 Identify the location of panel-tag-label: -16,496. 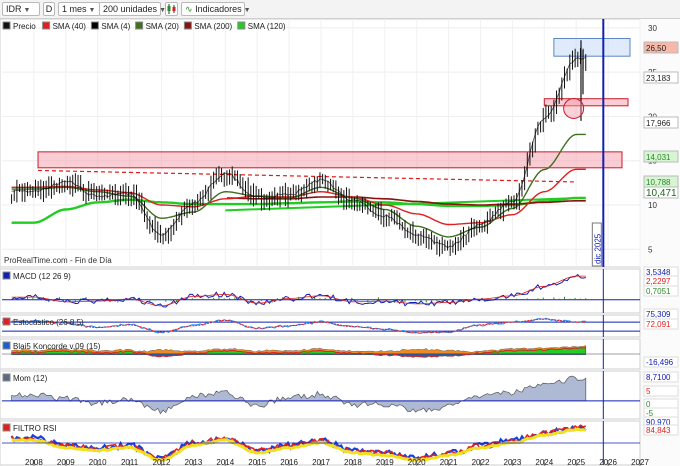
(660, 362).